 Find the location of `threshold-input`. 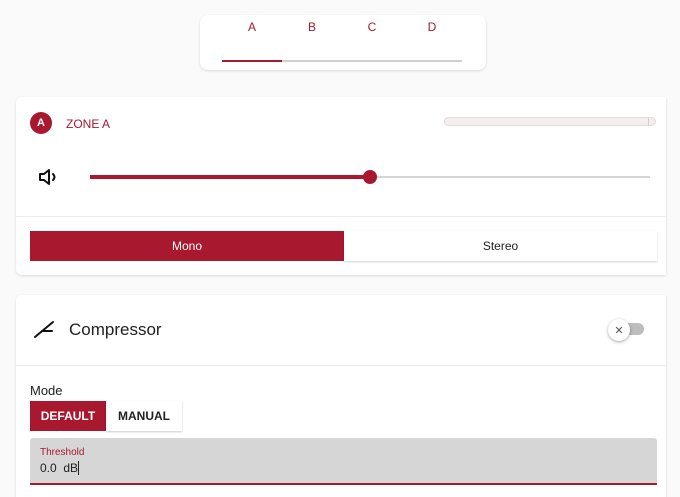

threshold-input is located at coordinates (140, 468).